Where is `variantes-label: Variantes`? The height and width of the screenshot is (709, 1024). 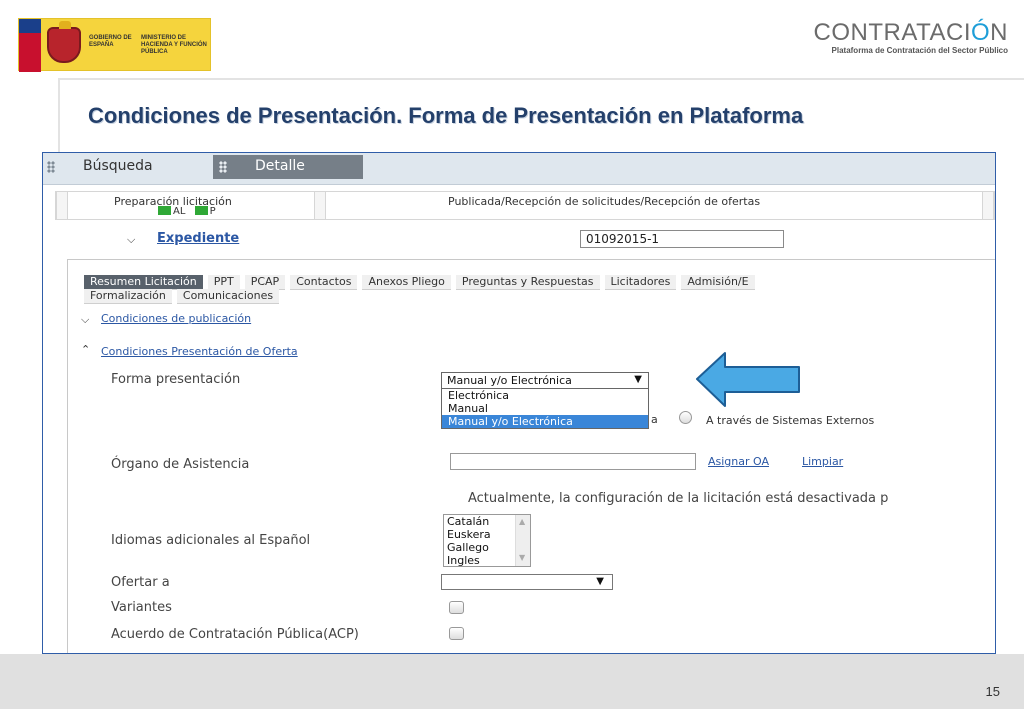
variantes-label: Variantes is located at coordinates (141, 607).